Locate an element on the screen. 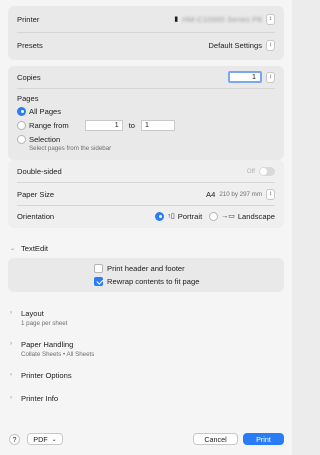 The height and width of the screenshot is (455, 320). print-header-row: Print header and footer is located at coordinates (184, 268).